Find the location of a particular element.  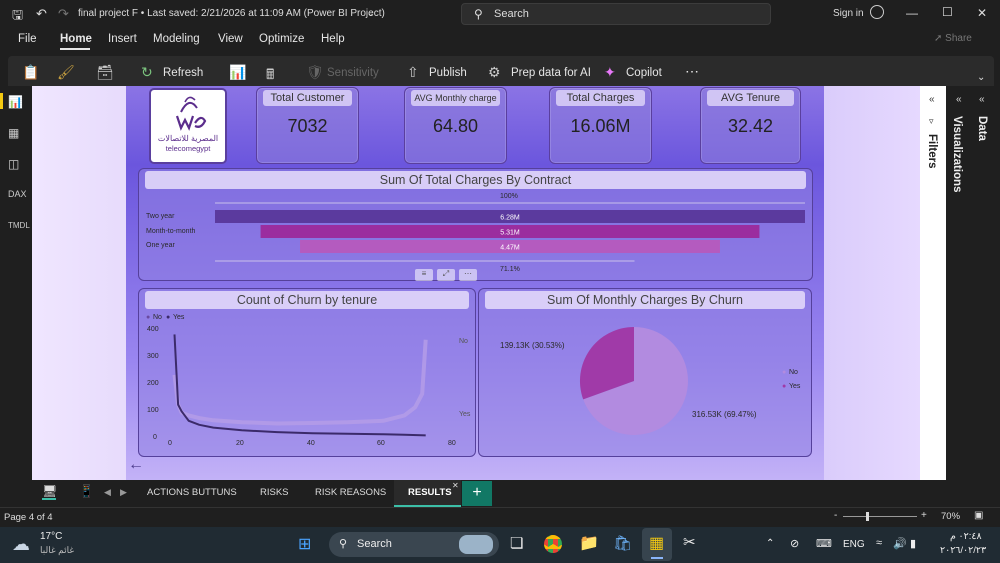

tab-risk-reasons: RISK REASONS is located at coordinates (350, 492).